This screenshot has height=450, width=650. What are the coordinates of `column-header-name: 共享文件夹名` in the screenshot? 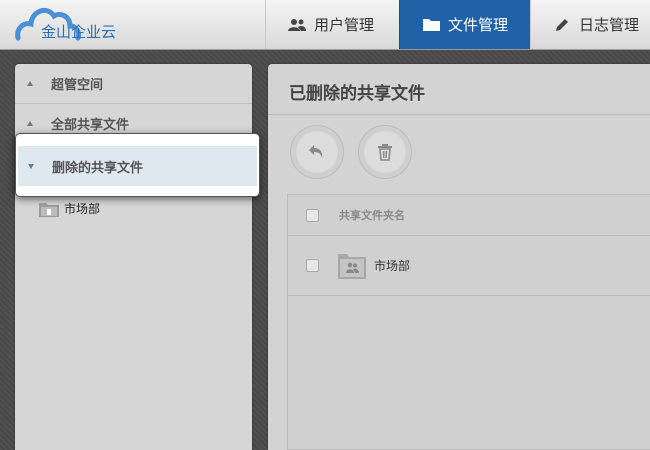 It's located at (372, 215).